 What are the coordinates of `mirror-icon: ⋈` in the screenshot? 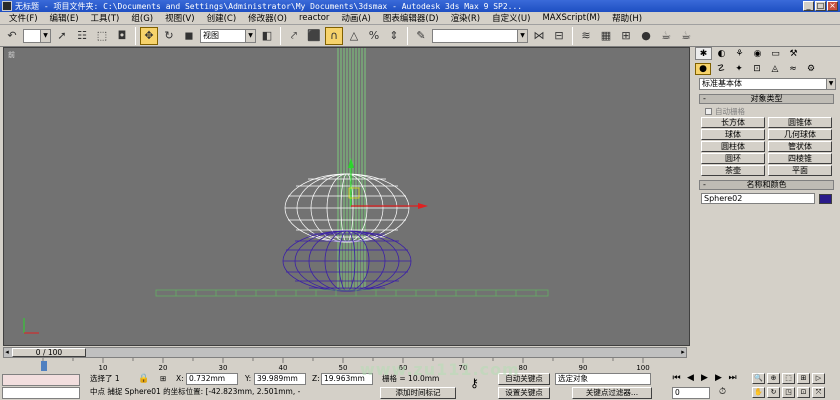 It's located at (539, 36).